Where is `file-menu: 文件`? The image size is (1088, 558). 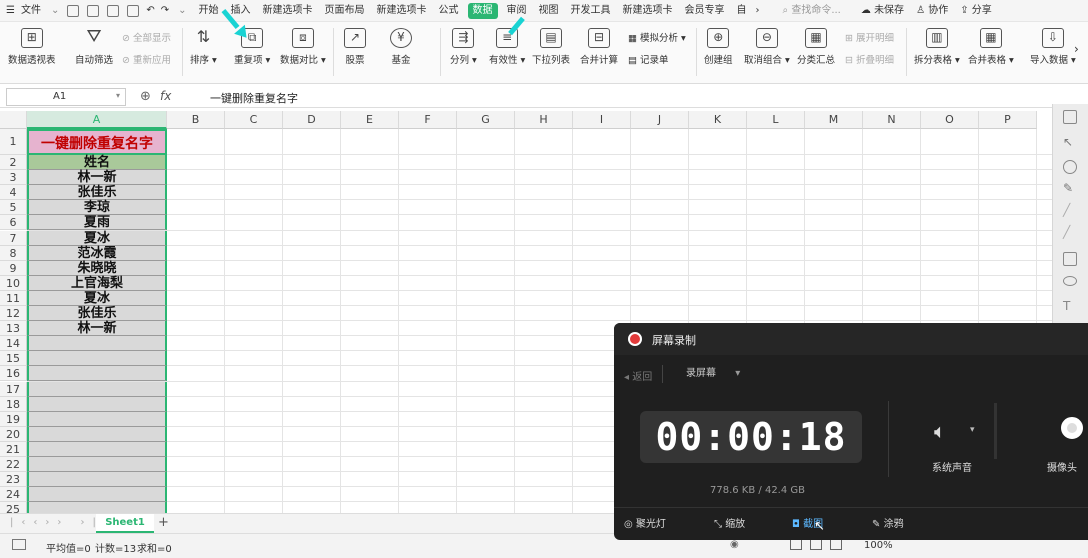 file-menu: 文件 is located at coordinates (34, 11).